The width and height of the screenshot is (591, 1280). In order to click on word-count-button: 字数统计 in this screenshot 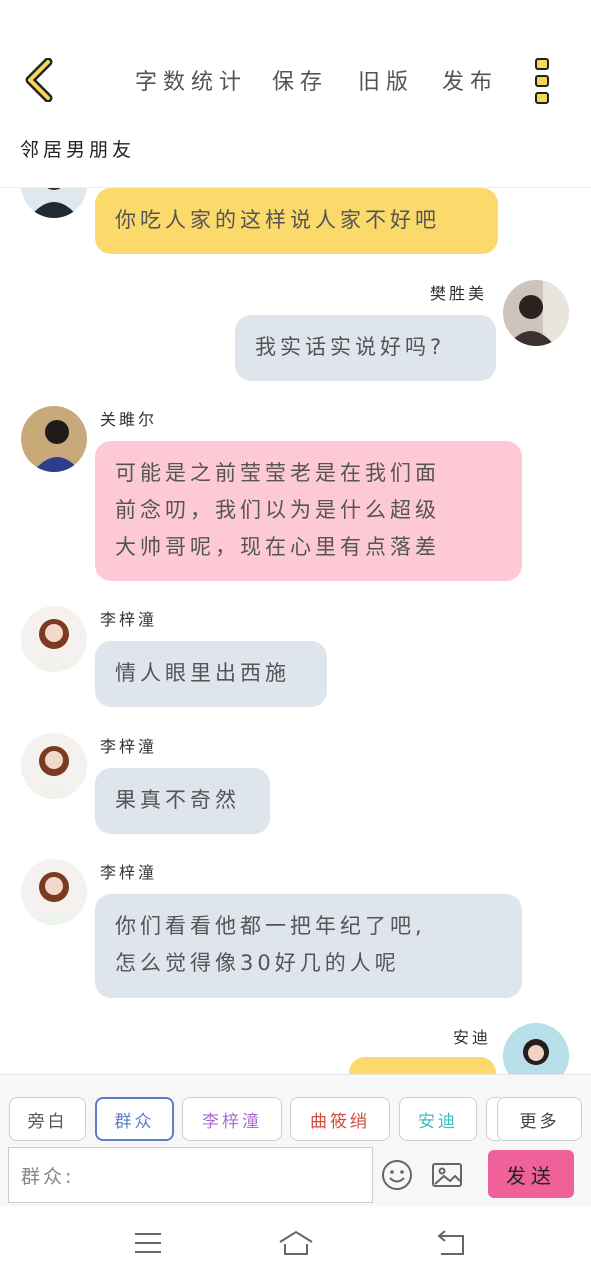, I will do `click(191, 80)`.